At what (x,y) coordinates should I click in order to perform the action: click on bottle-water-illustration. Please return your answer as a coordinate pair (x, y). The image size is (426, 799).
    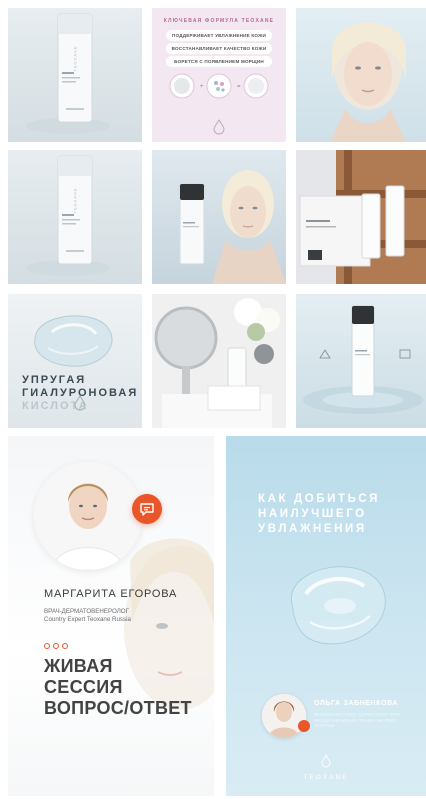
    Looking at the image, I should click on (363, 359).